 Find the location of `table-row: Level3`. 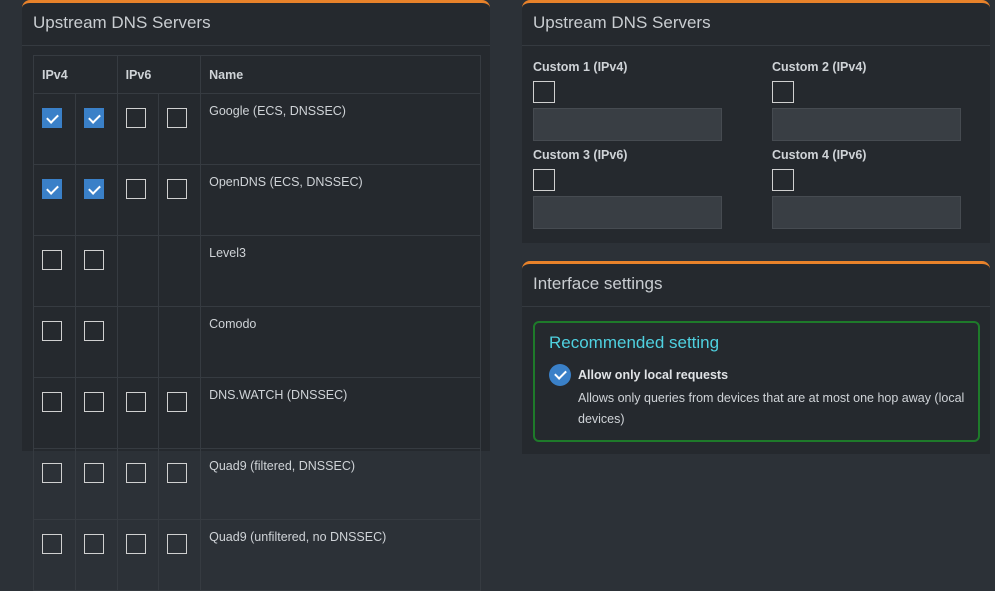

table-row: Level3 is located at coordinates (257, 271).